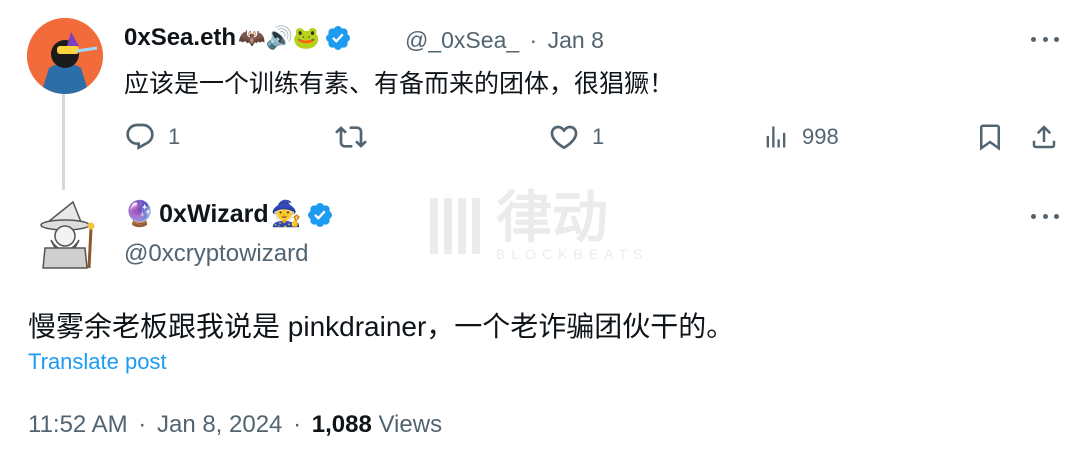 Image resolution: width=1091 pixels, height=467 pixels. Describe the element at coordinates (140, 136) in the screenshot. I see `comment-icon` at that location.